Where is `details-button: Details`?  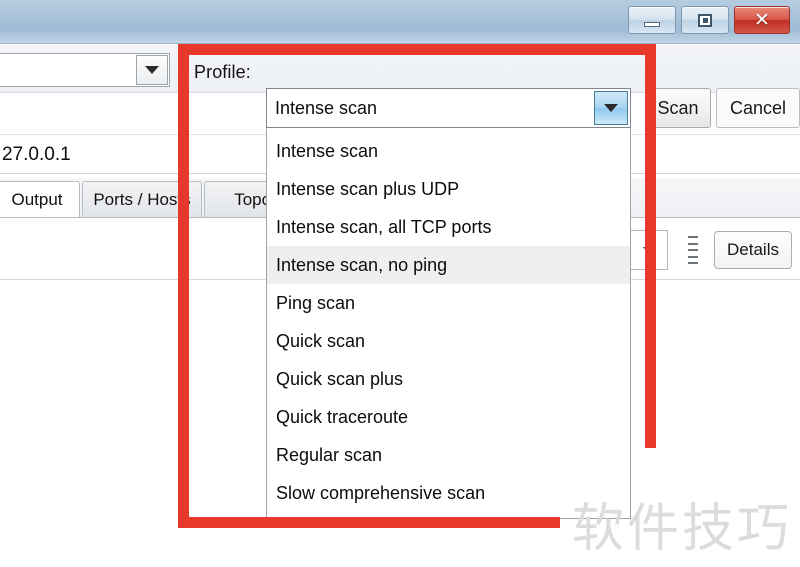 details-button: Details is located at coordinates (753, 250).